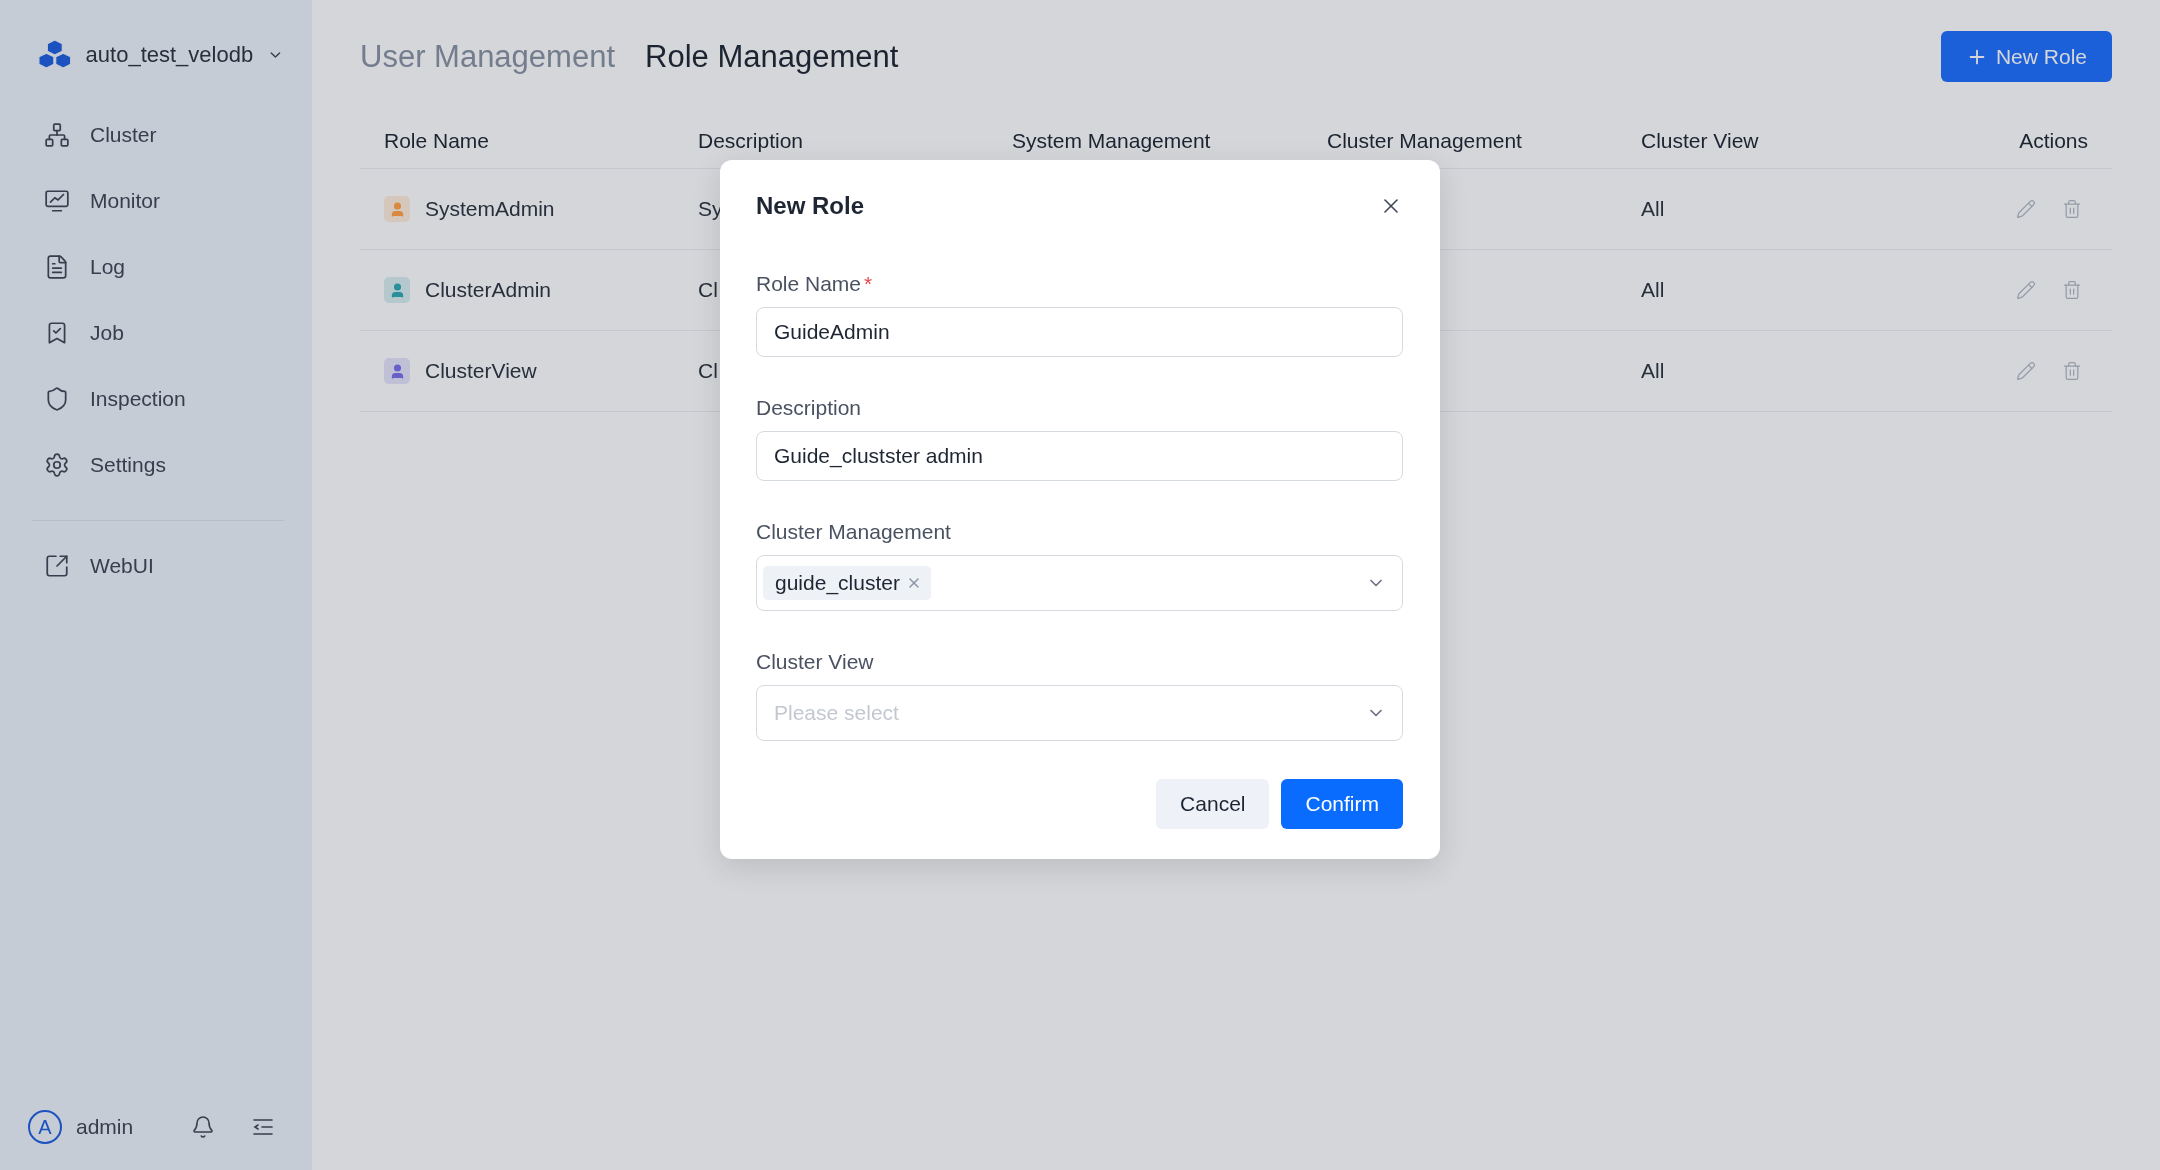  What do you see at coordinates (854, 532) in the screenshot?
I see `field-label: Cluster Management` at bounding box center [854, 532].